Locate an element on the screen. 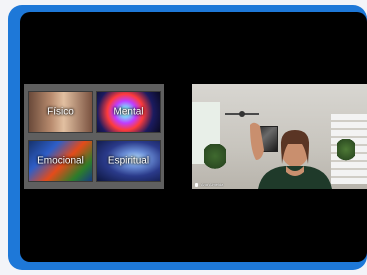 This screenshot has width=367, height=275. participant-name: Ana Almeida is located at coordinates (212, 184).